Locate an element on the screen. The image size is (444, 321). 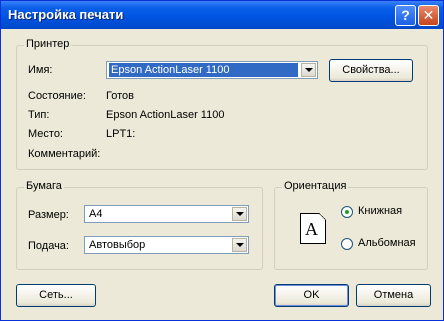
orientation-group-label: Ориентация is located at coordinates (315, 186).